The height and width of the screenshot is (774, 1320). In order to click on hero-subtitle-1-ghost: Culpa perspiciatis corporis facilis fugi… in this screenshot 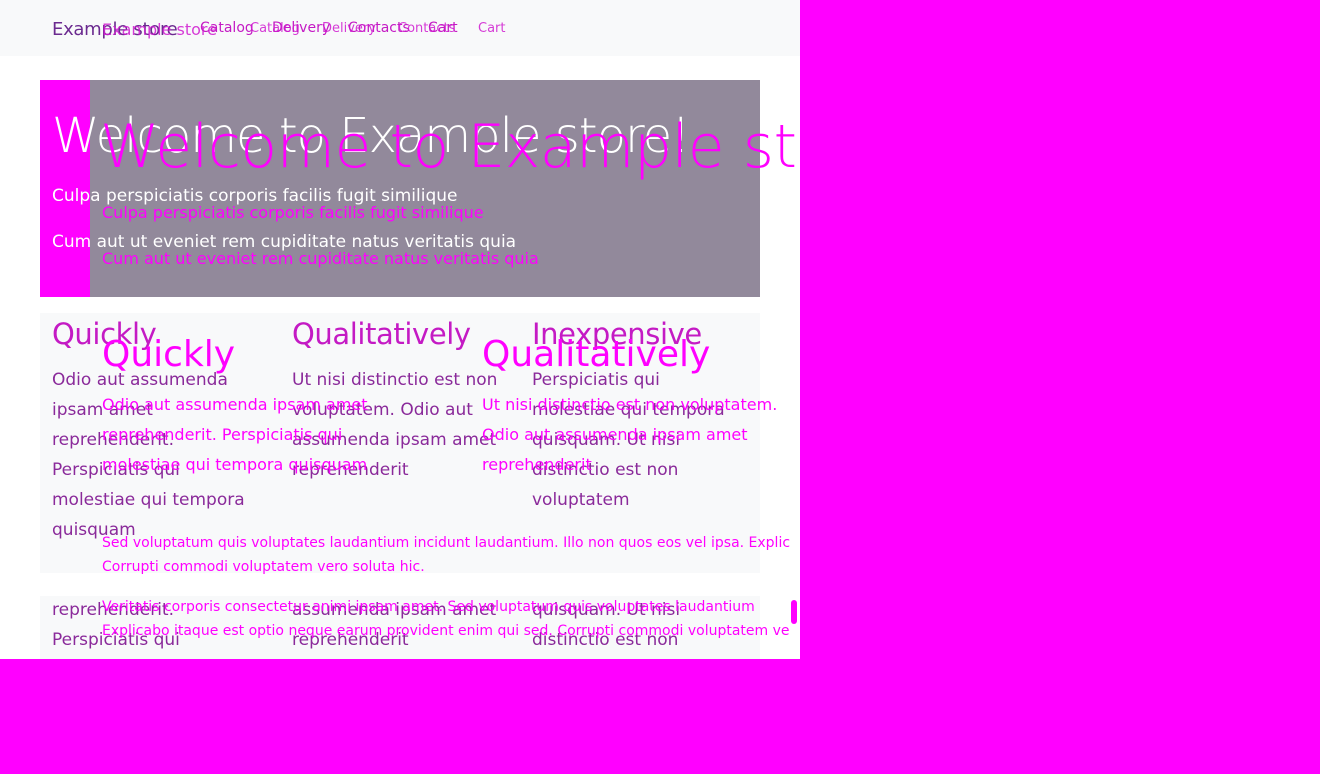, I will do `click(293, 212)`.